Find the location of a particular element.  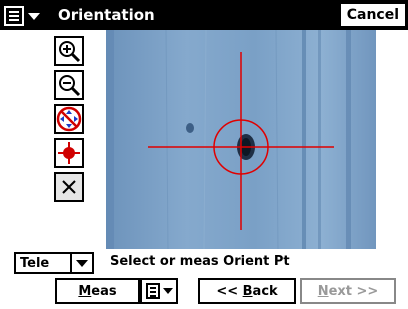

pan-button is located at coordinates (69, 119).